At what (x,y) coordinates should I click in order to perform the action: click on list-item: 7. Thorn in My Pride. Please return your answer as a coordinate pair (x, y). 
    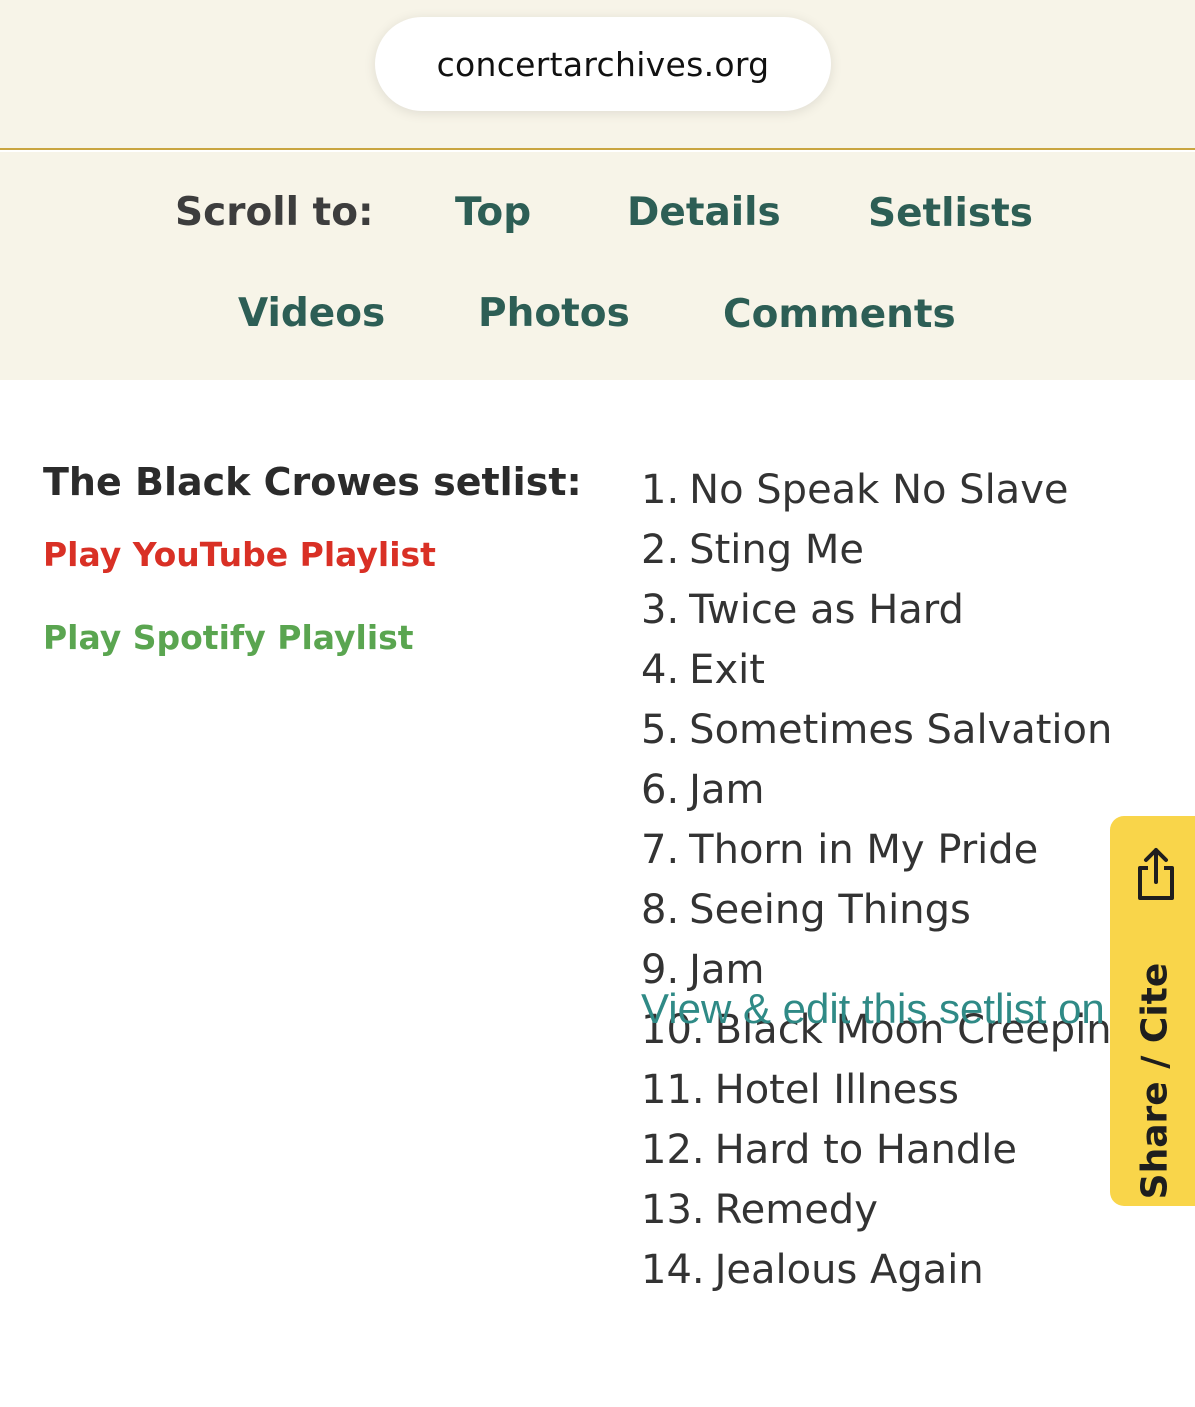
    Looking at the image, I should click on (840, 850).